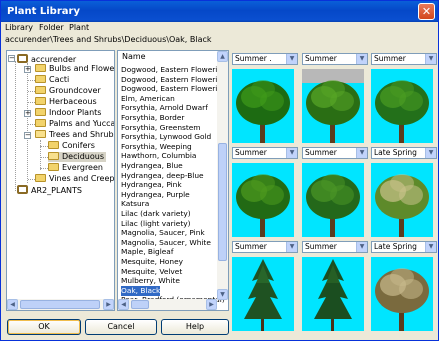 The height and width of the screenshot is (341, 439). What do you see at coordinates (75, 168) in the screenshot?
I see `tree-item-evergreen: Evergreen` at bounding box center [75, 168].